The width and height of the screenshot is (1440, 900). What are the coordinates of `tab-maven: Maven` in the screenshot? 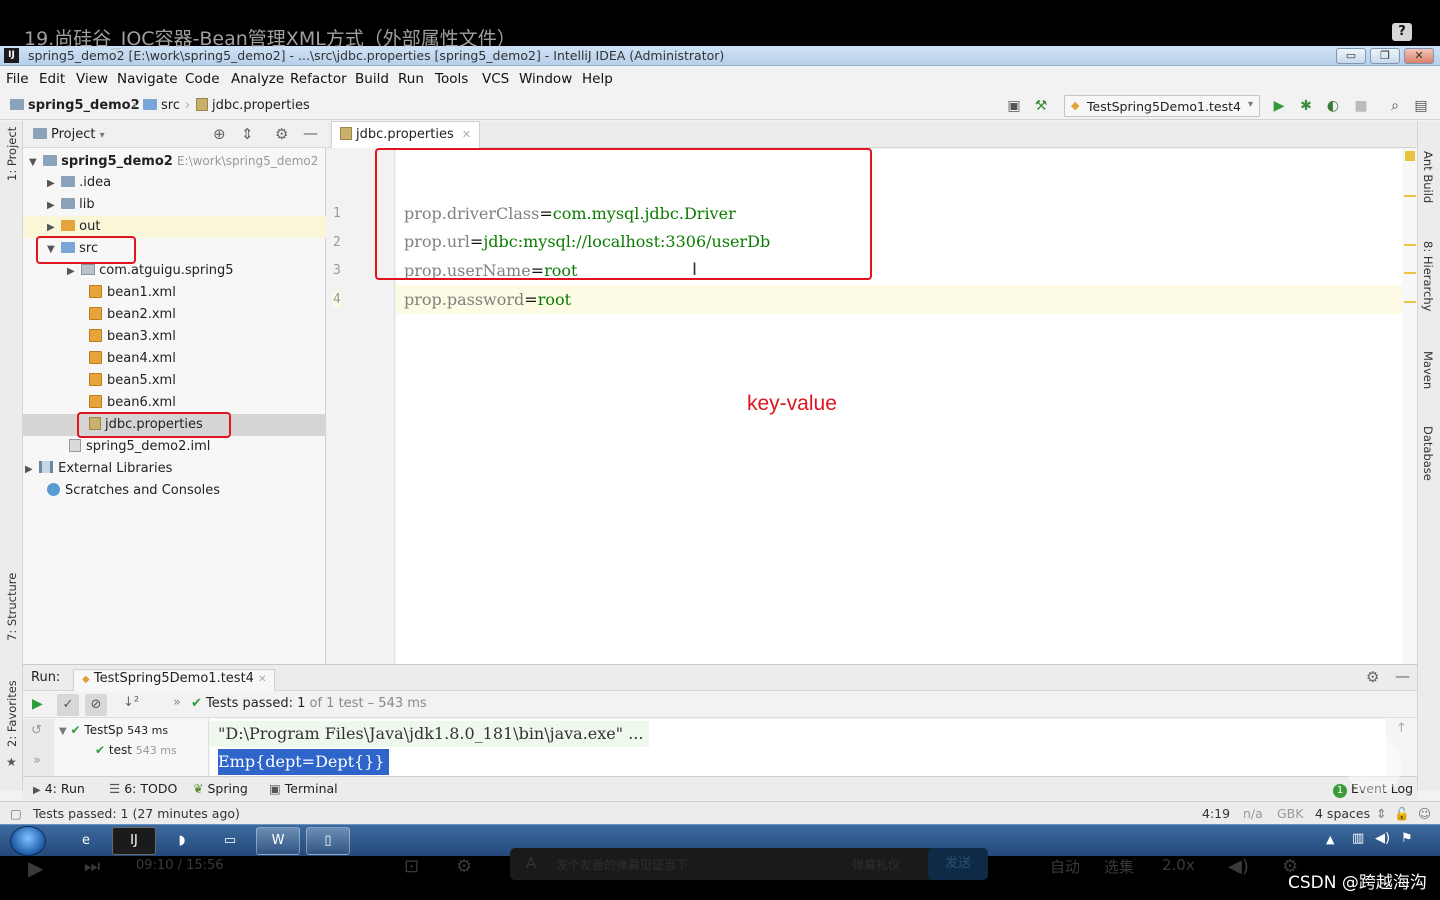 It's located at (1428, 370).